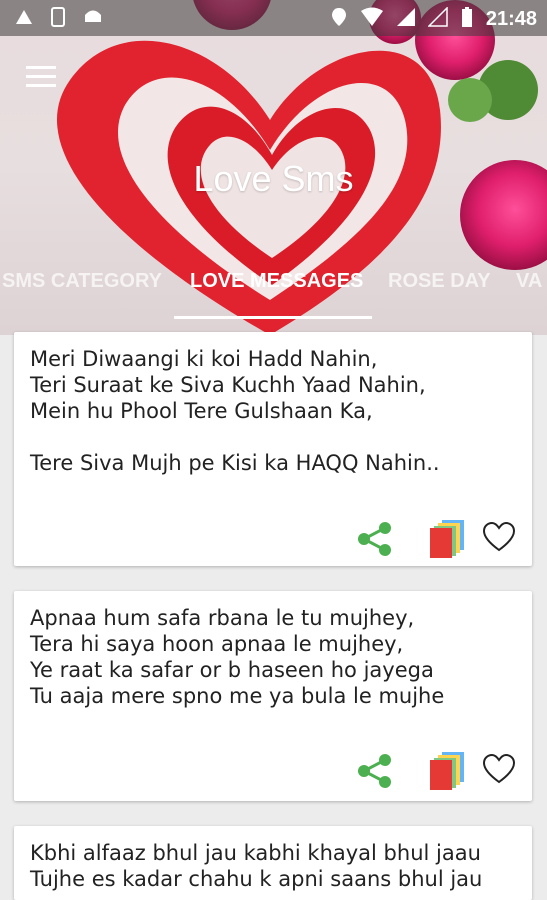 This screenshot has width=547, height=900. Describe the element at coordinates (437, 18) in the screenshot. I see `signal-empty-icon` at that location.